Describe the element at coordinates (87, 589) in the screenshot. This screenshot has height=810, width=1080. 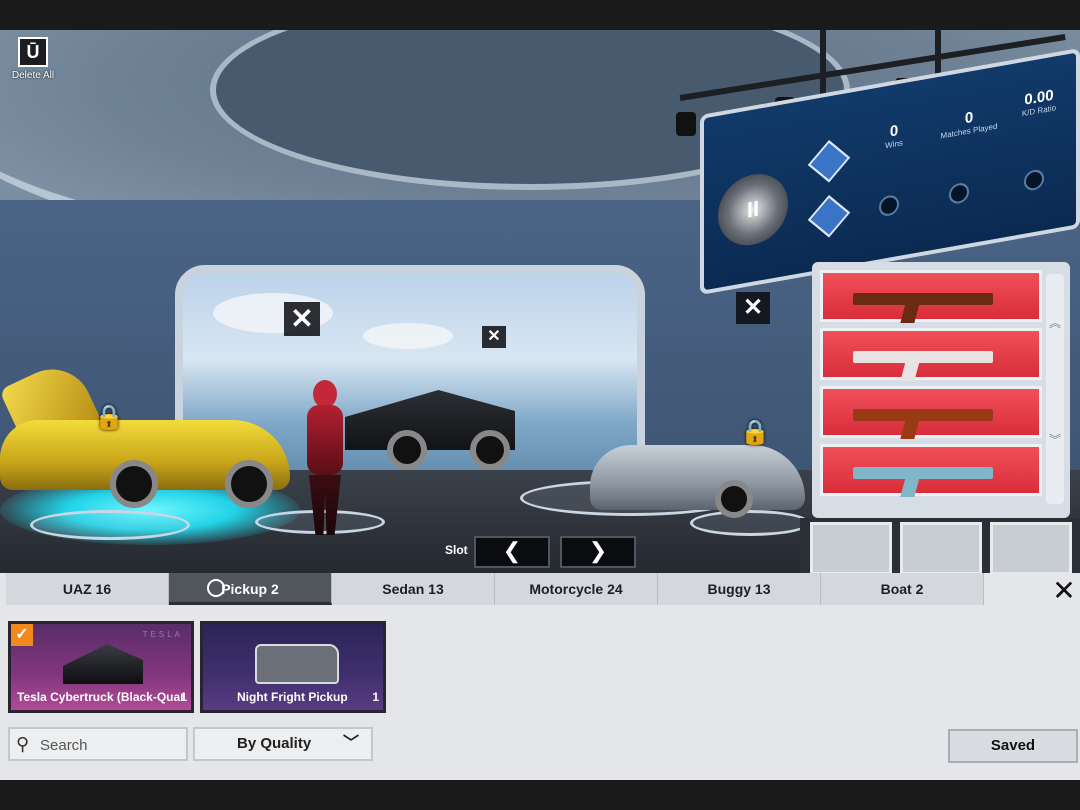
I see `tab-uaz: UAZ 16` at that location.